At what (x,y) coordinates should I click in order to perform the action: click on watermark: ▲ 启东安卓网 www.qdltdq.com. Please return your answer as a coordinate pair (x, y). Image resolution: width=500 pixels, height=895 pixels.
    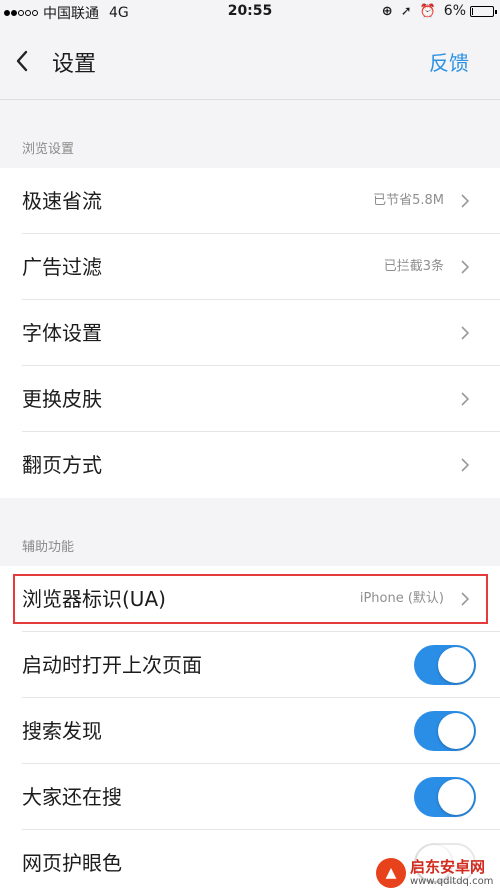
    Looking at the image, I should click on (435, 873).